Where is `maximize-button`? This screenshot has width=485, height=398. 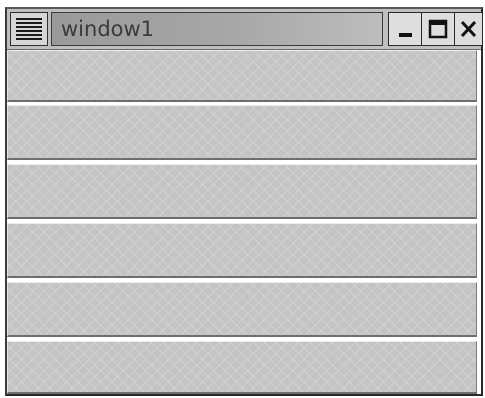
maximize-button is located at coordinates (438, 29).